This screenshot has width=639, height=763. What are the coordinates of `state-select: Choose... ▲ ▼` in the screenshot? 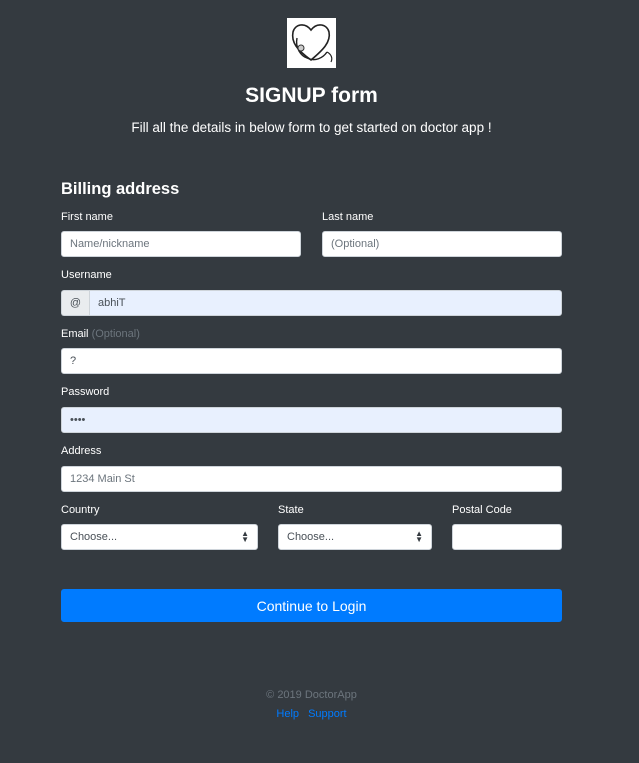 It's located at (355, 537).